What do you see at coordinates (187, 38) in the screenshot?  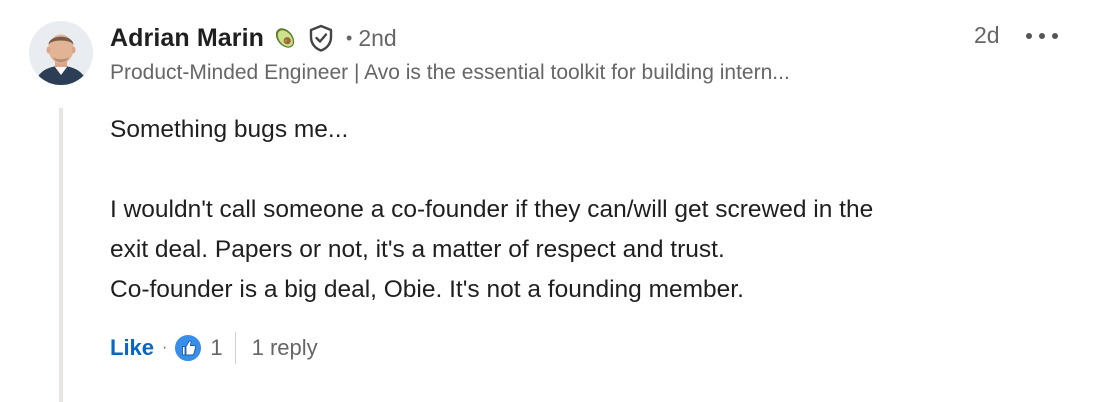 I see `author-name: Adrian Marin` at bounding box center [187, 38].